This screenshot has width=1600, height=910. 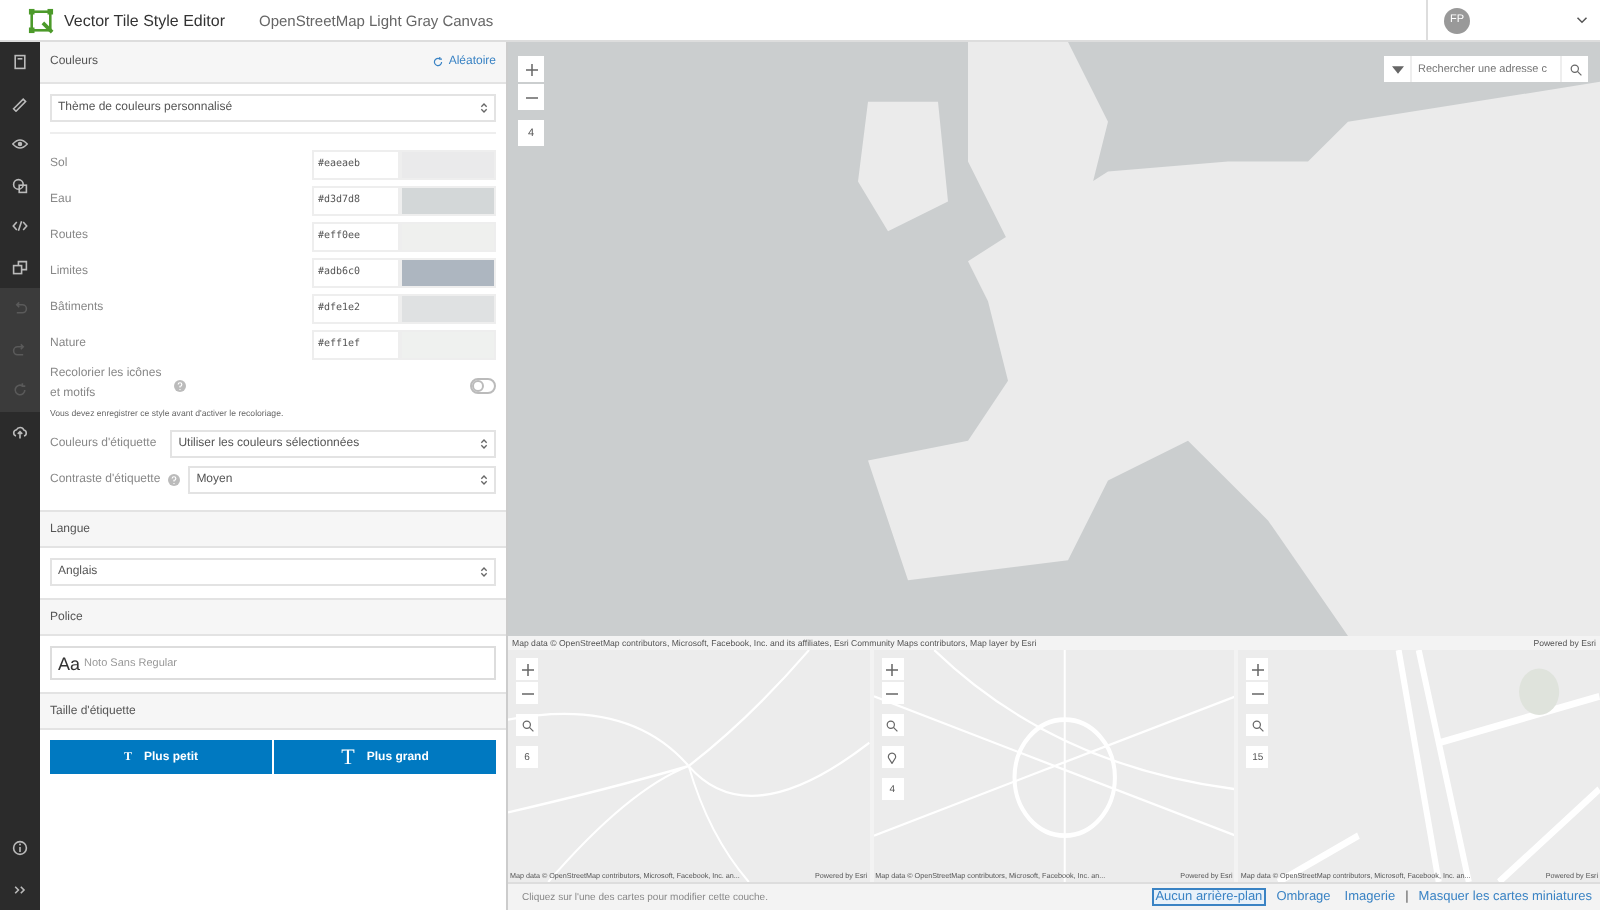 What do you see at coordinates (20, 431) in the screenshot?
I see `cloud-upload-icon` at bounding box center [20, 431].